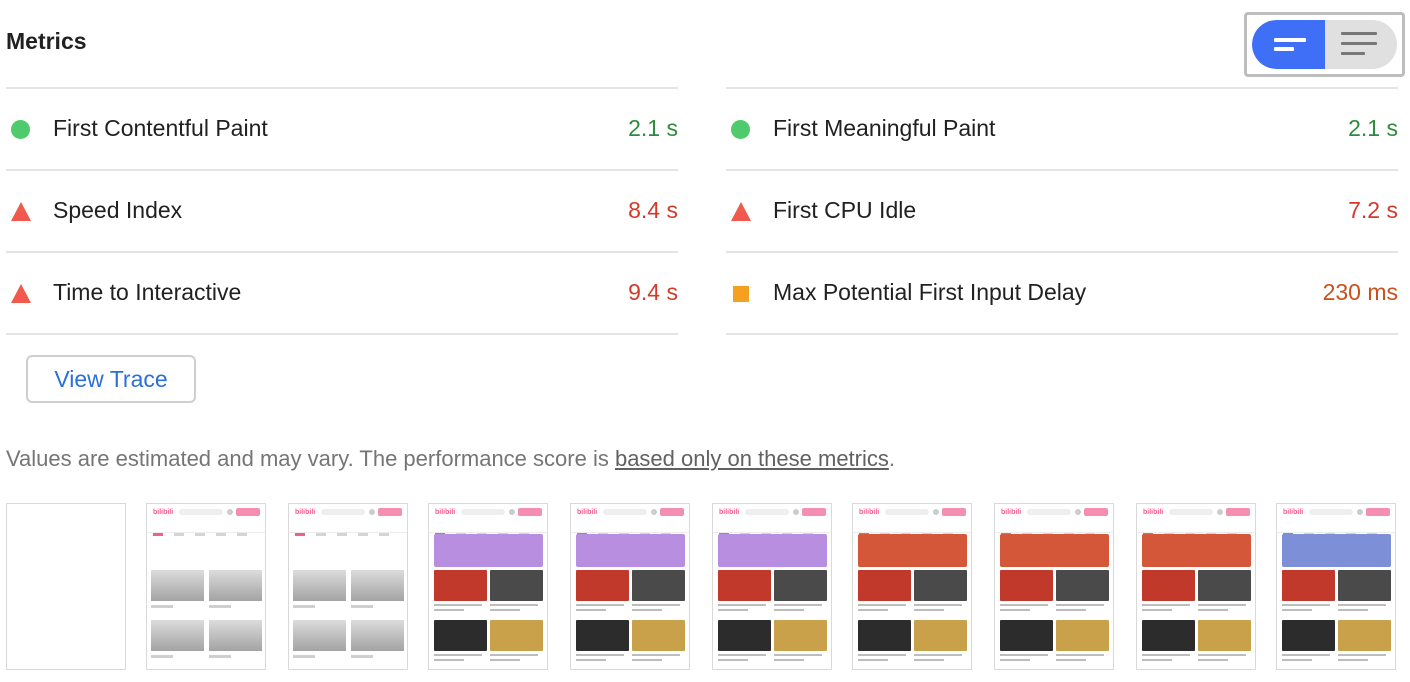  What do you see at coordinates (111, 379) in the screenshot?
I see `view-trace-button: View Trace` at bounding box center [111, 379].